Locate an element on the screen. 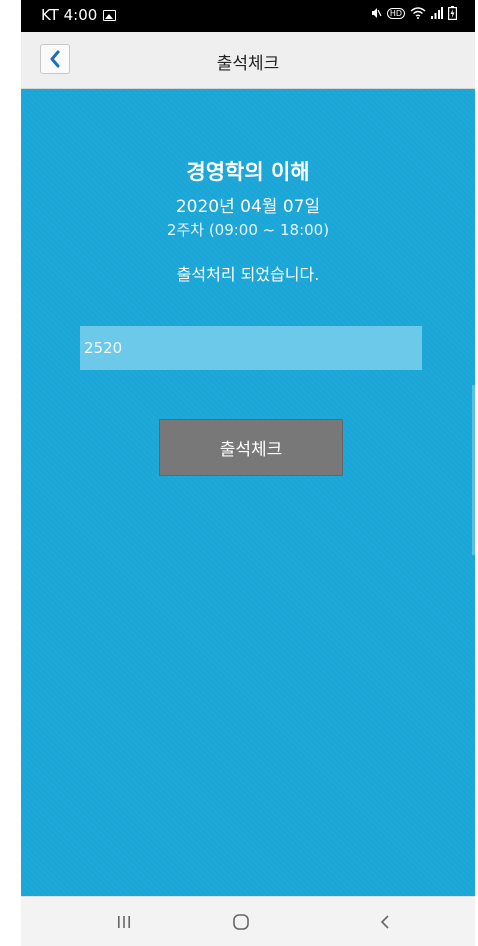 The width and height of the screenshot is (478, 946). image-icon is located at coordinates (110, 15).